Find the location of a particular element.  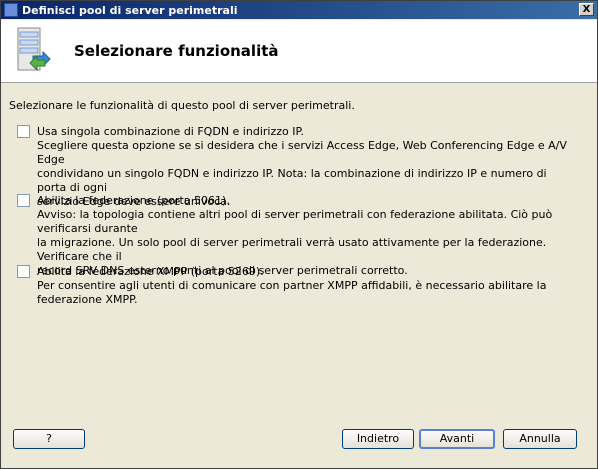

title-bar: Definisci pool di server perimetrali X is located at coordinates (299, 10).